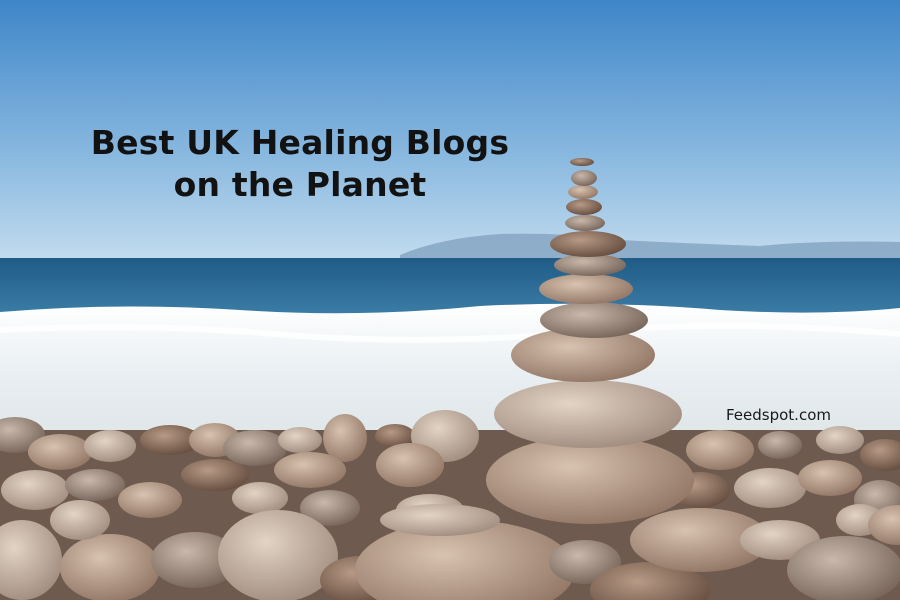 The width and height of the screenshot is (900, 600). I want to click on feedspot-watermark: Feedspot.com, so click(778, 415).